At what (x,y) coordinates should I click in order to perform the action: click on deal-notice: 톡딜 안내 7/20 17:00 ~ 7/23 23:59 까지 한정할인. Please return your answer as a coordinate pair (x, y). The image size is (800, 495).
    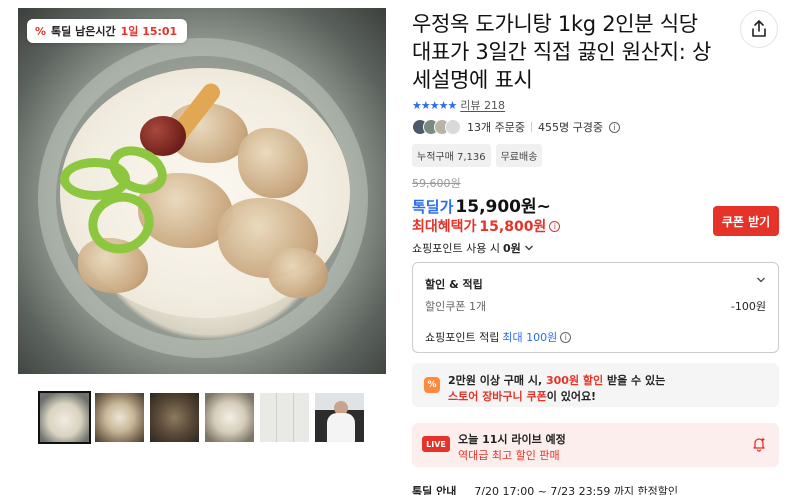
    Looking at the image, I should click on (545, 489).